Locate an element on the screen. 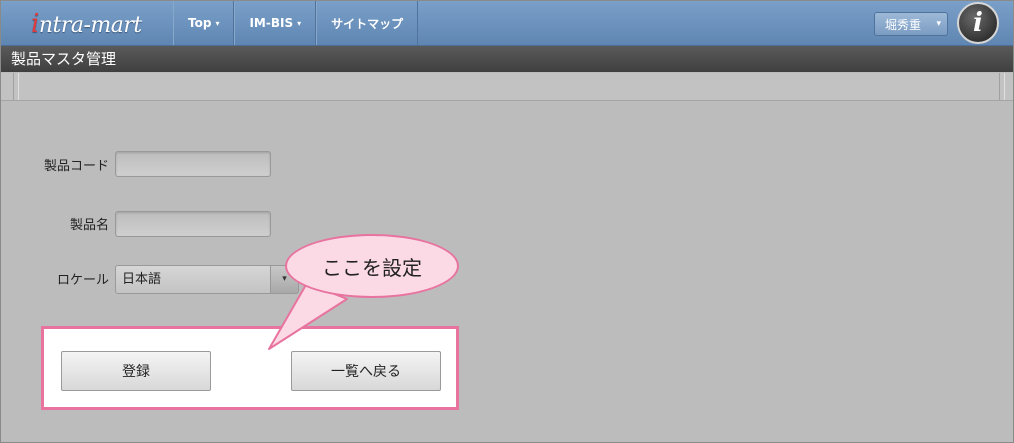  product-name-input is located at coordinates (193, 224).